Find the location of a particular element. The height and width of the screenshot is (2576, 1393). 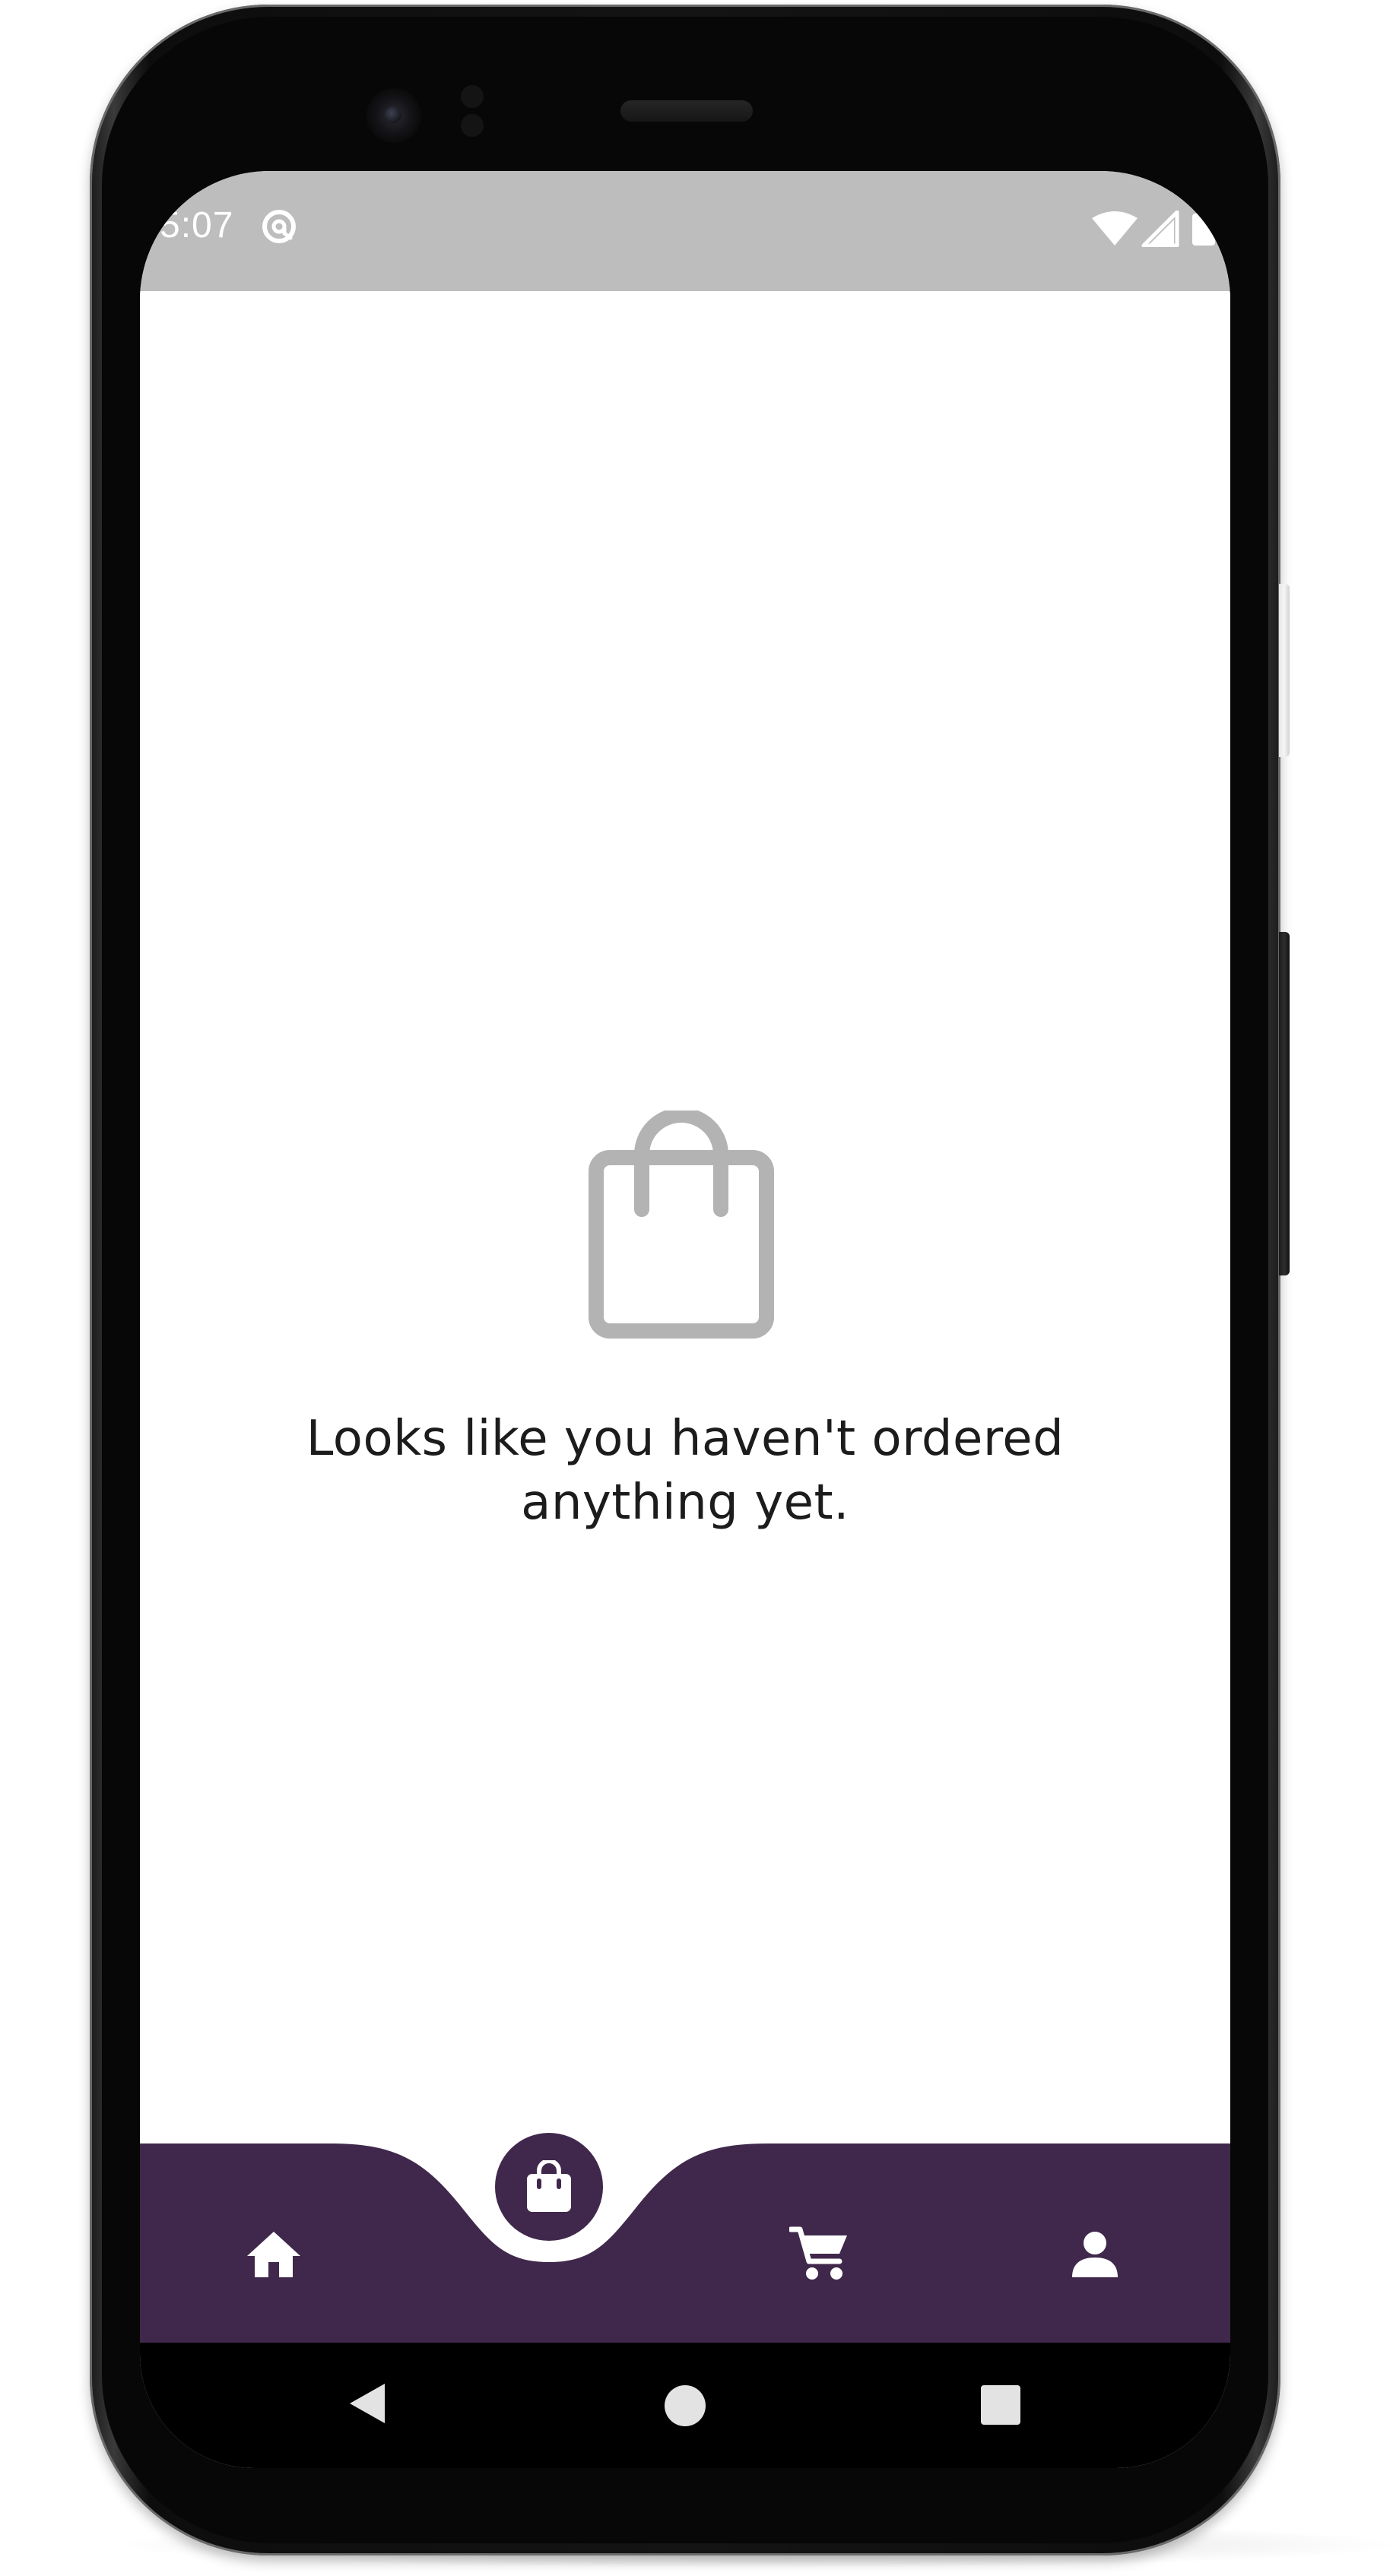

home-circle-icon is located at coordinates (685, 2405).